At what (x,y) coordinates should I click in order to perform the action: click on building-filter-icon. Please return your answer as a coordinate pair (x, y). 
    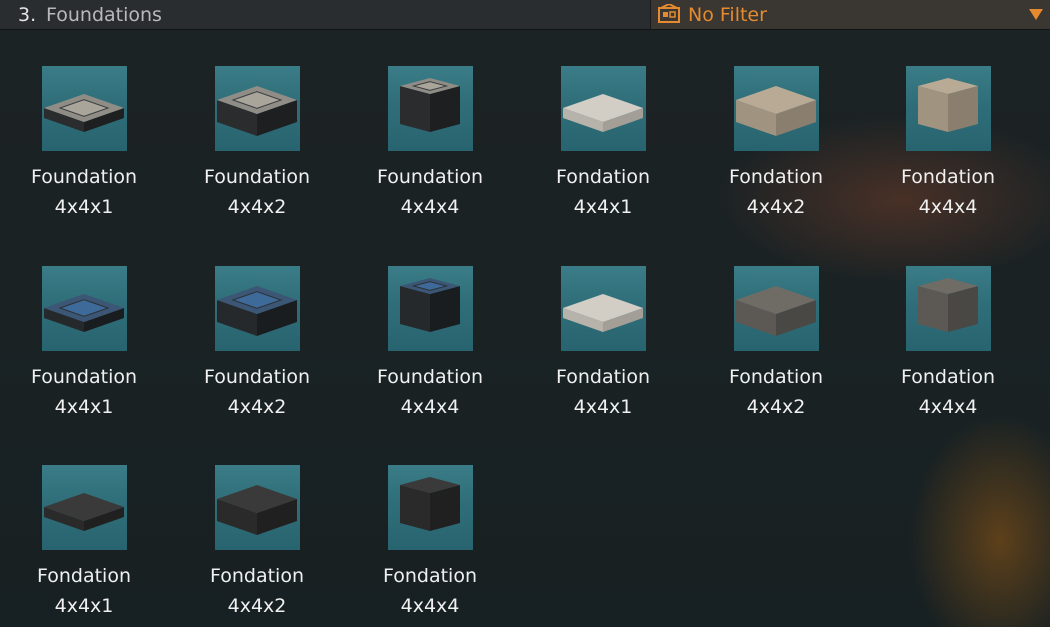
    Looking at the image, I should click on (669, 13).